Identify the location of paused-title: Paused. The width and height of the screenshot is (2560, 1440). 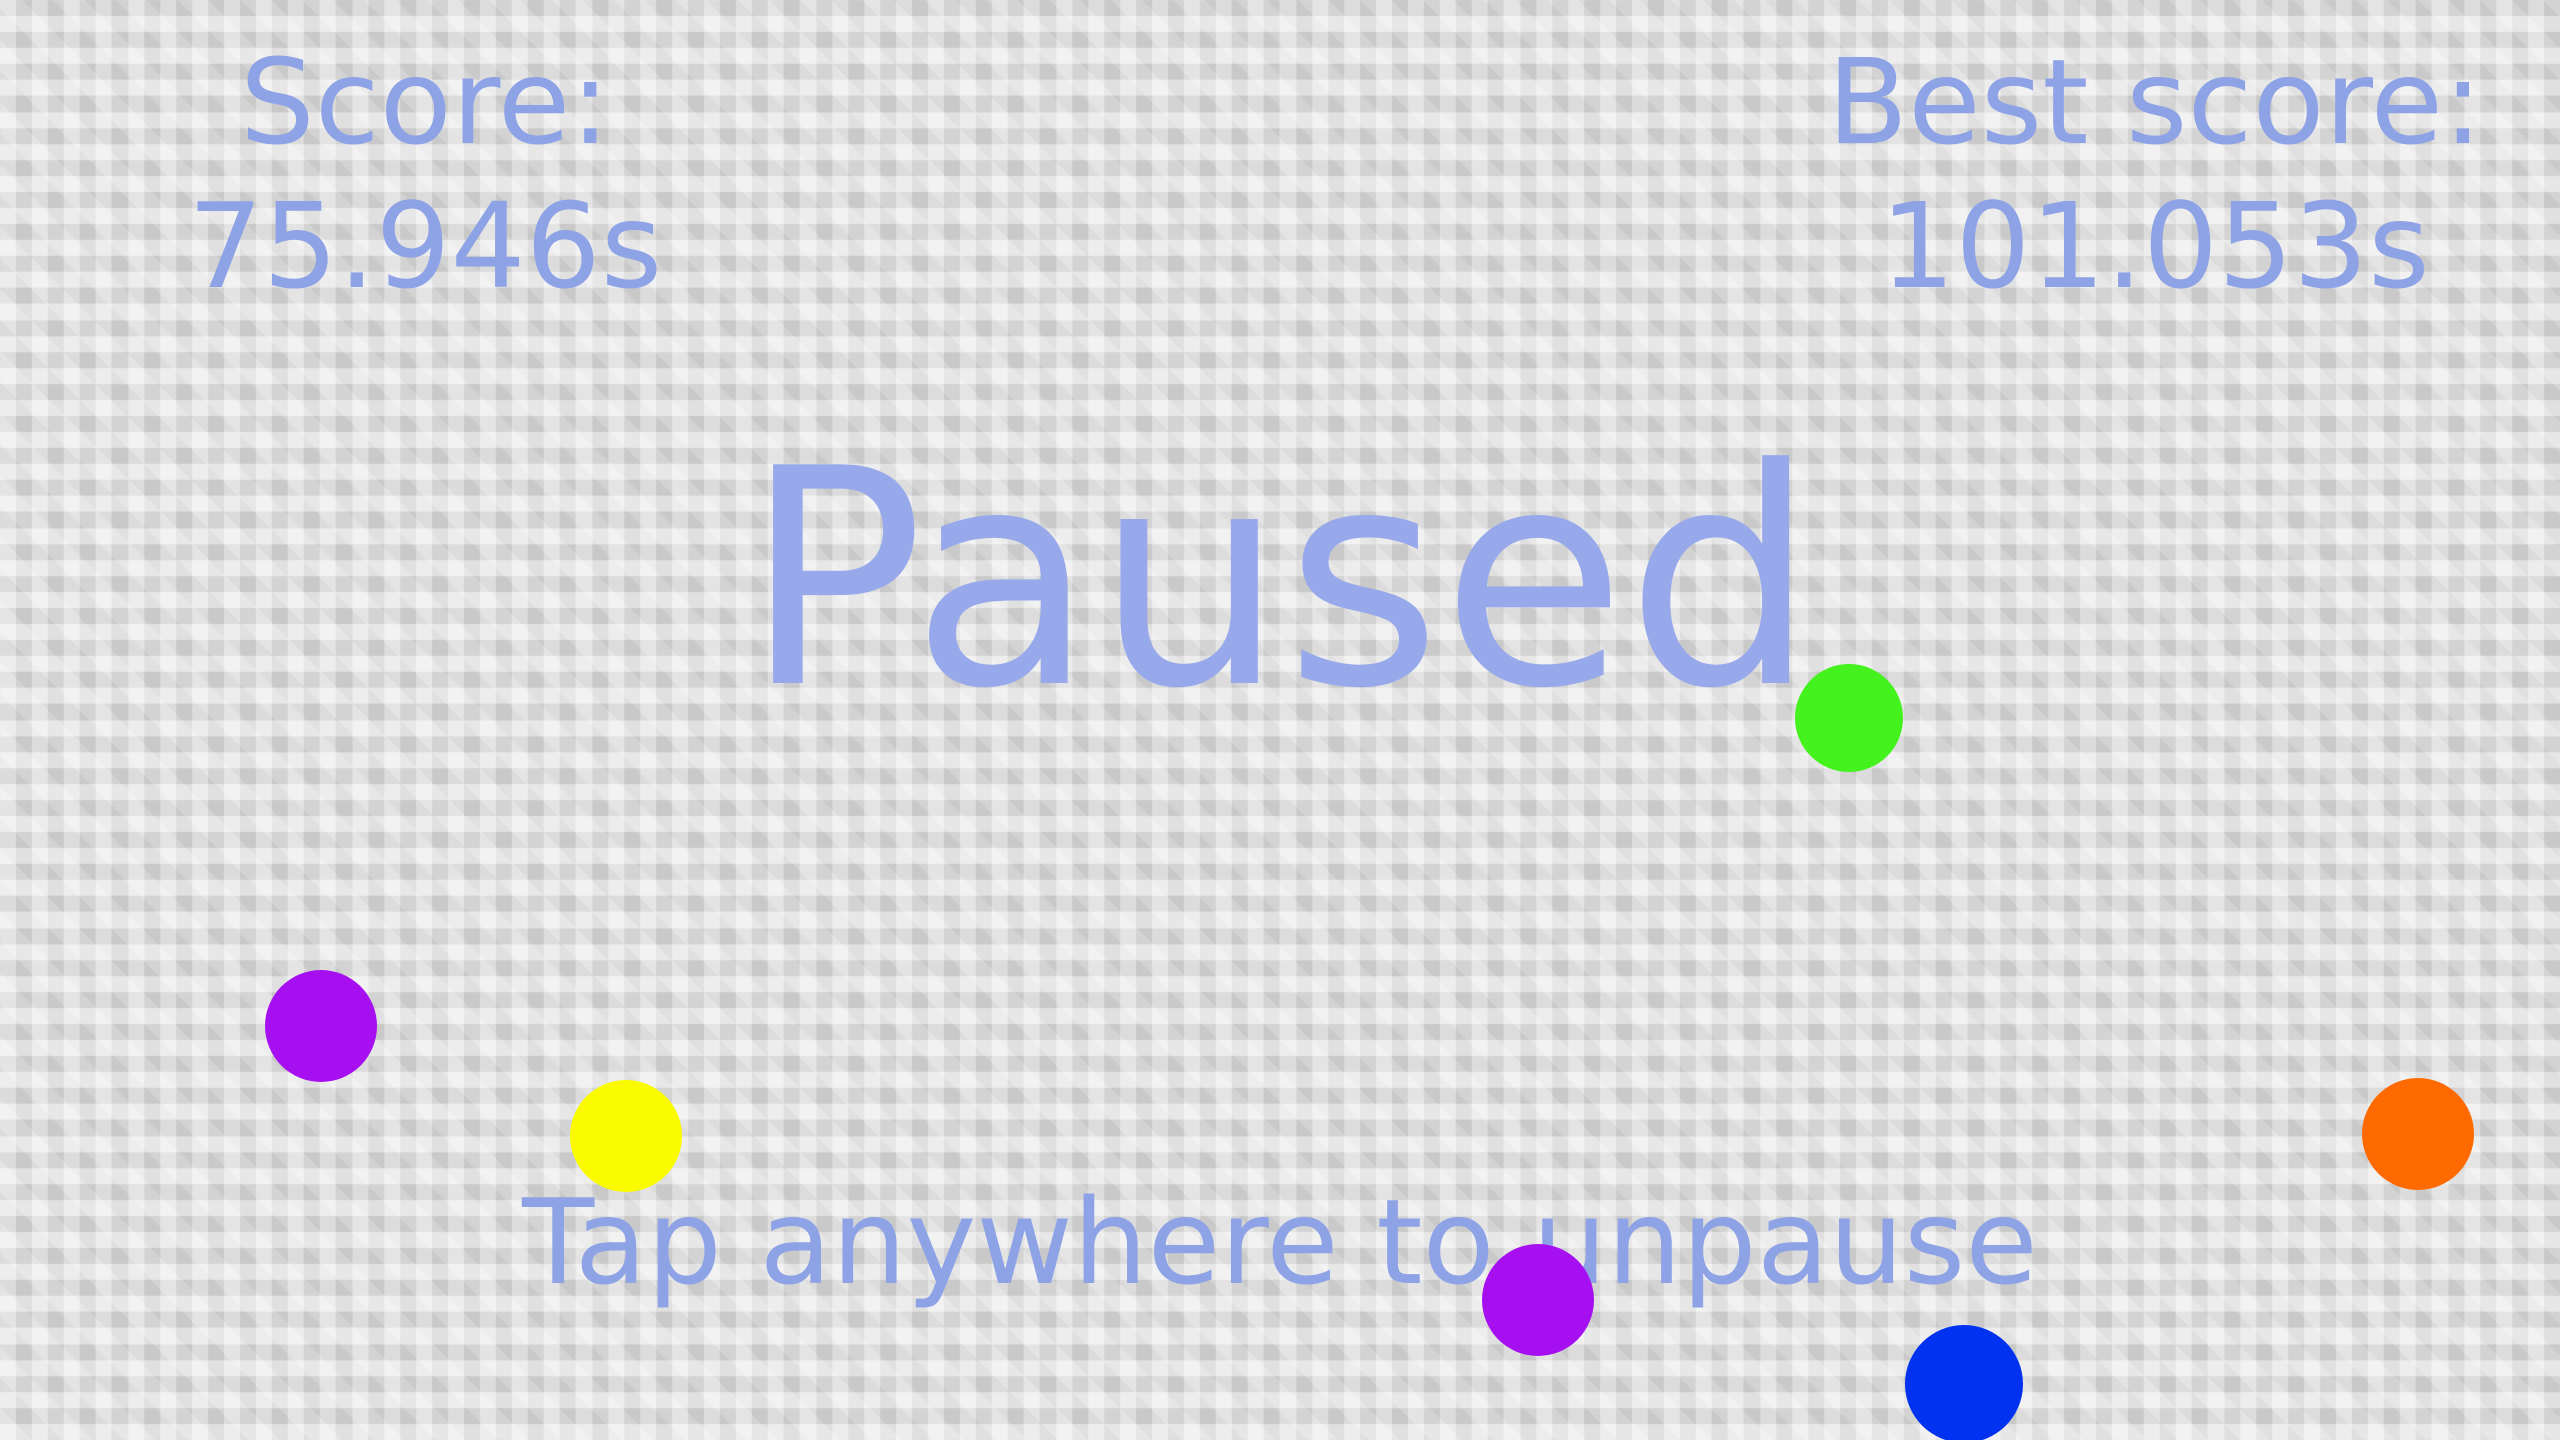
(1280, 579).